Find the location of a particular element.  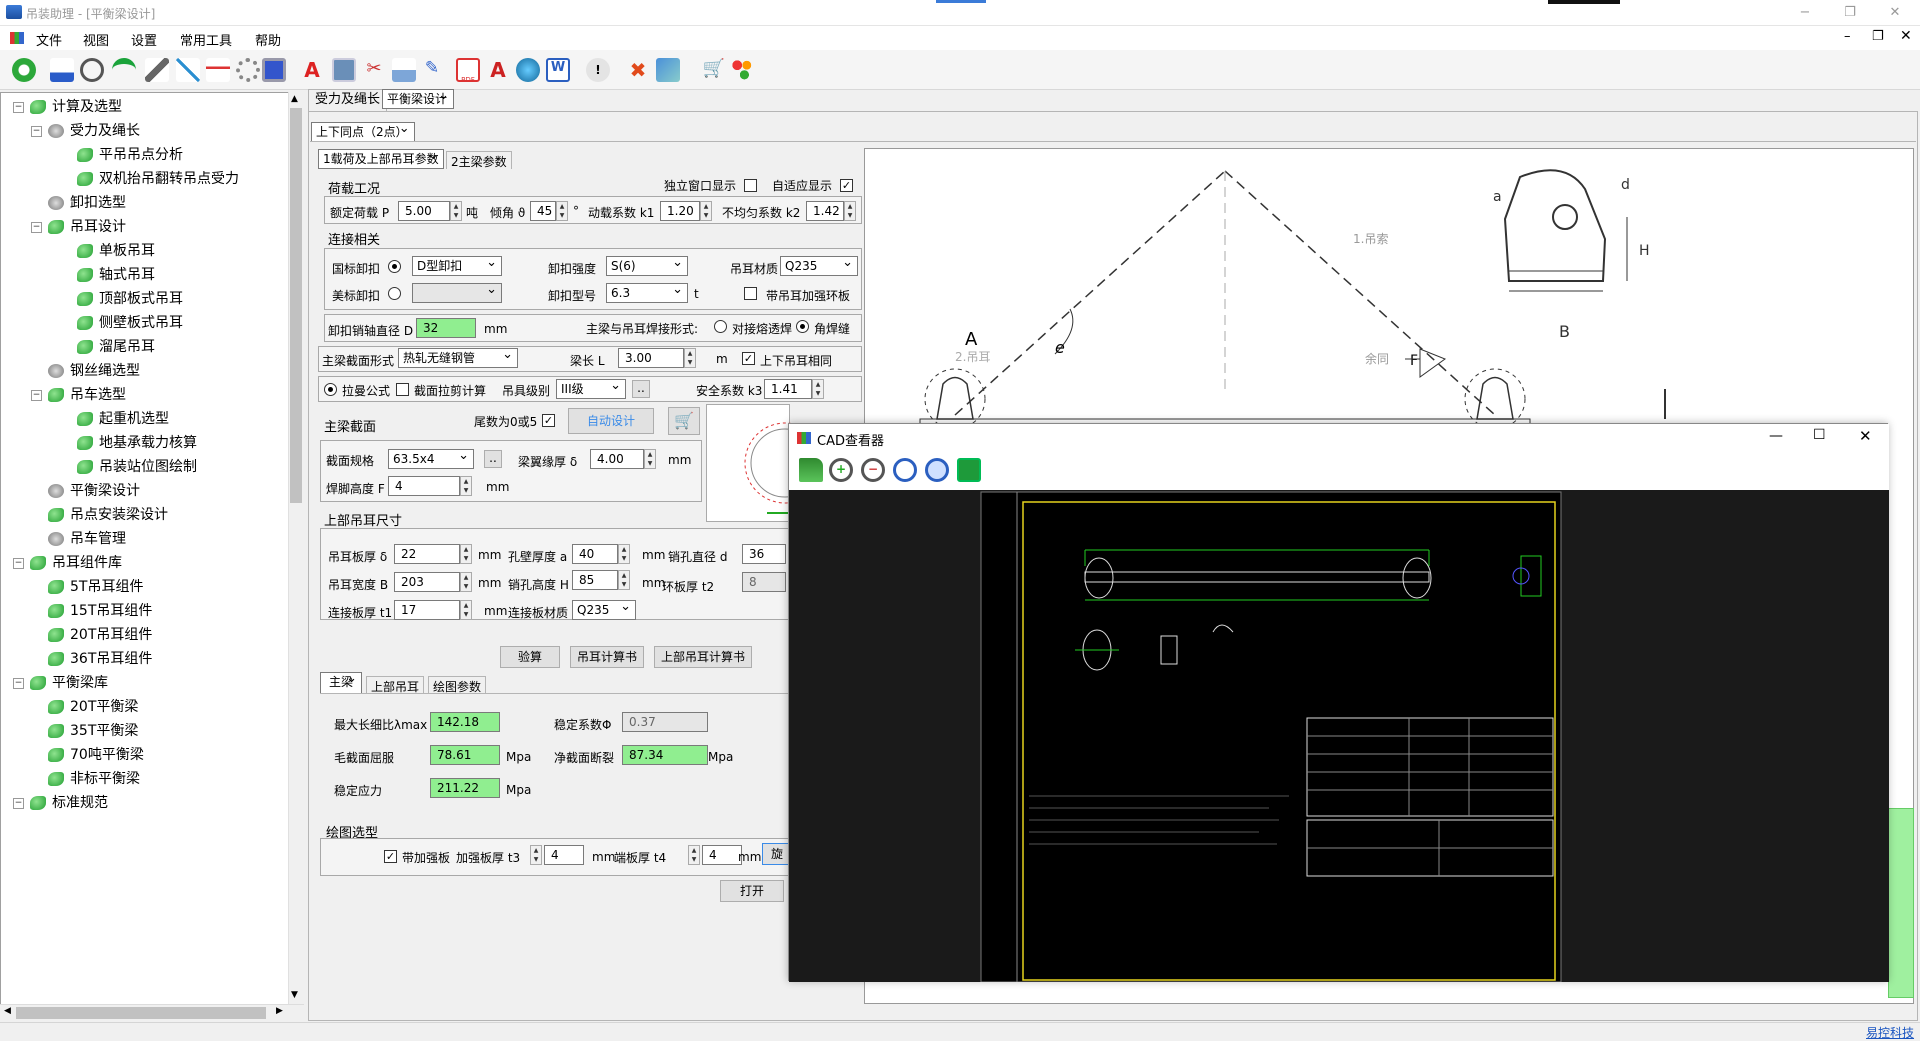

pin-diameter-input: 32 is located at coordinates (446, 328).